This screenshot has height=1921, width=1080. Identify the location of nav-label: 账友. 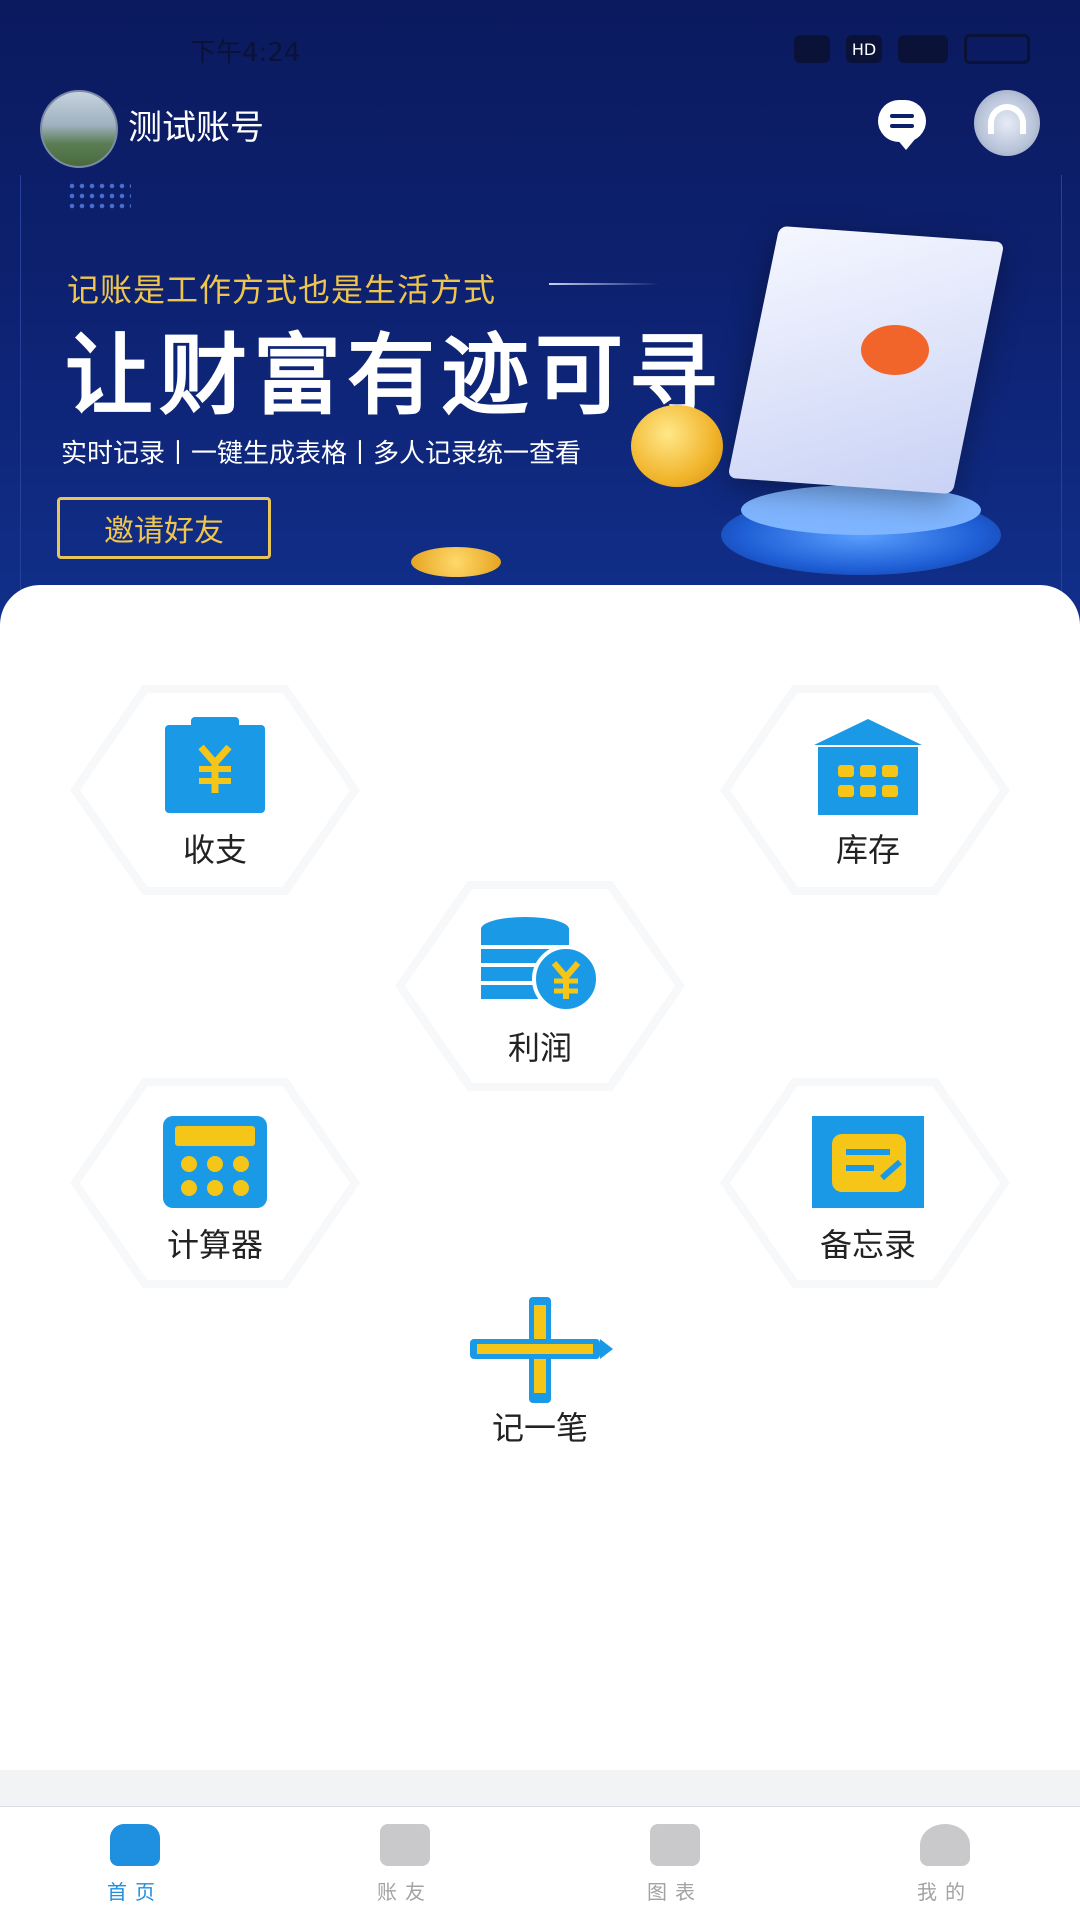
(405, 1891).